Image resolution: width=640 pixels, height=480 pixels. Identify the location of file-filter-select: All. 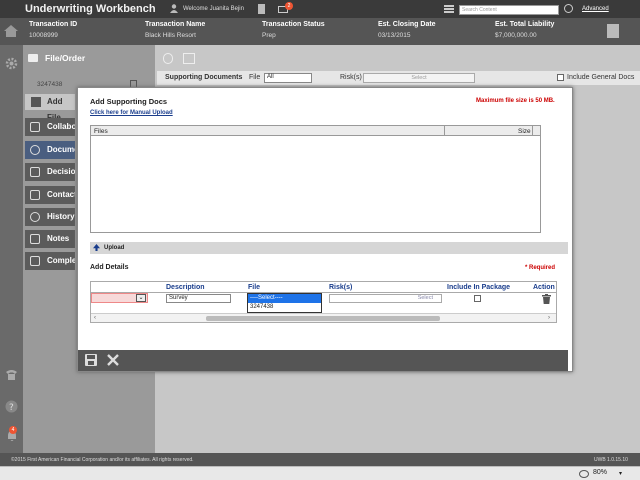
(288, 78).